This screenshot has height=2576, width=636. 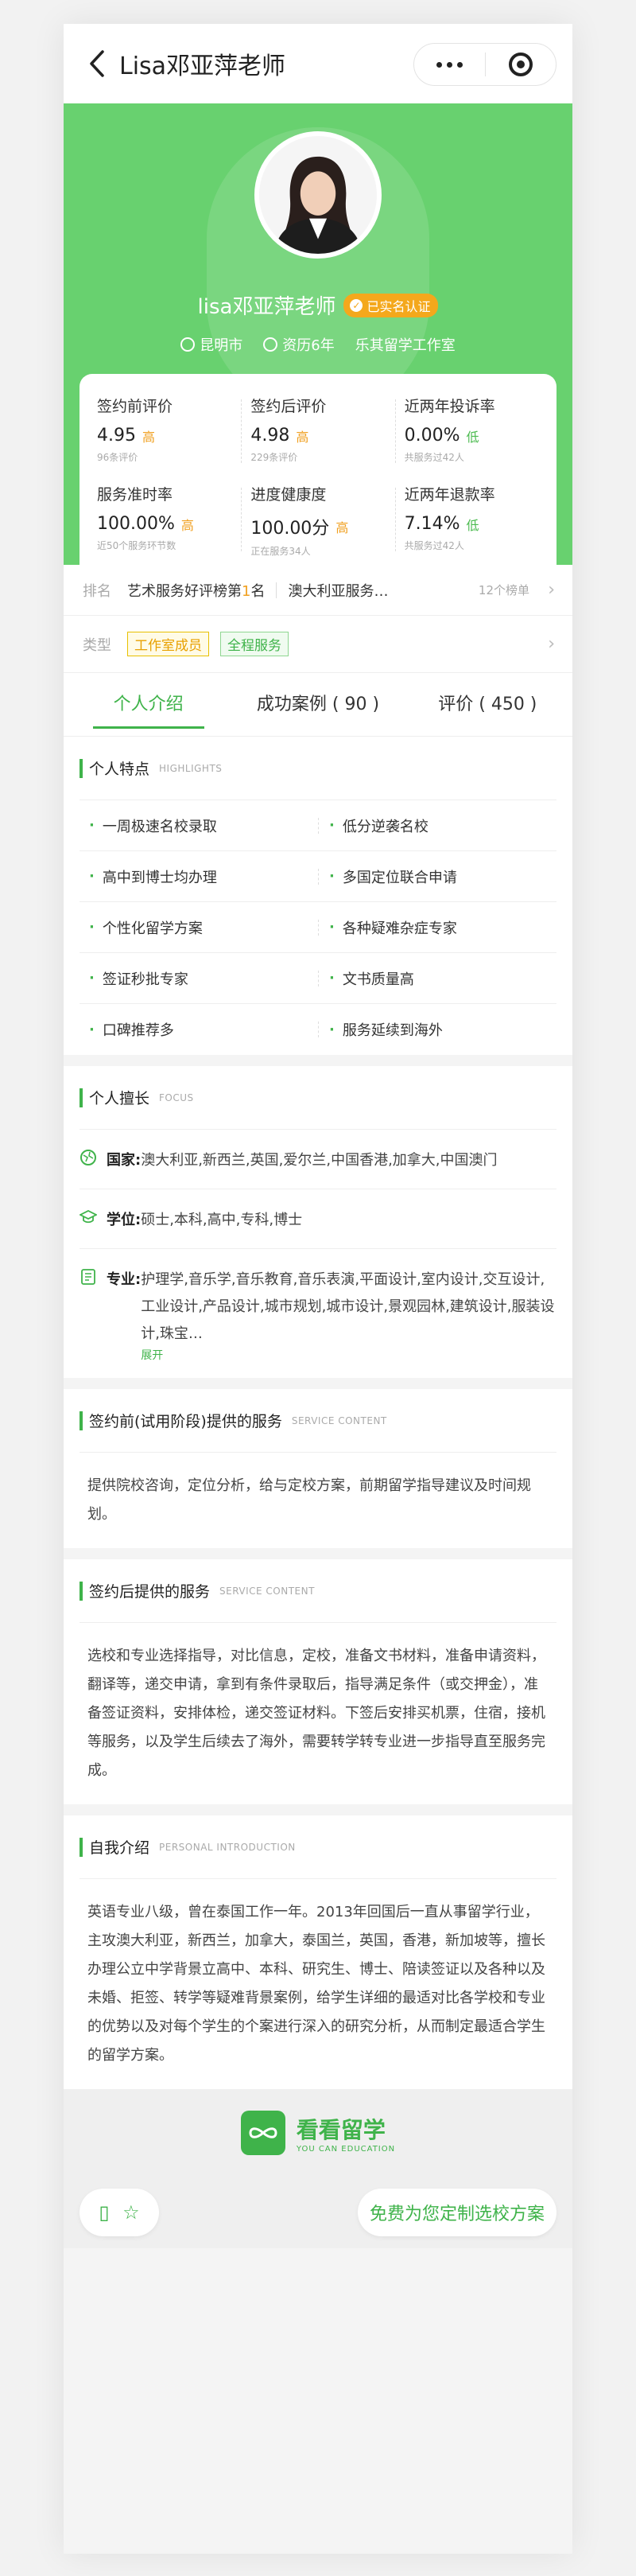 I want to click on close-button, so click(x=521, y=65).